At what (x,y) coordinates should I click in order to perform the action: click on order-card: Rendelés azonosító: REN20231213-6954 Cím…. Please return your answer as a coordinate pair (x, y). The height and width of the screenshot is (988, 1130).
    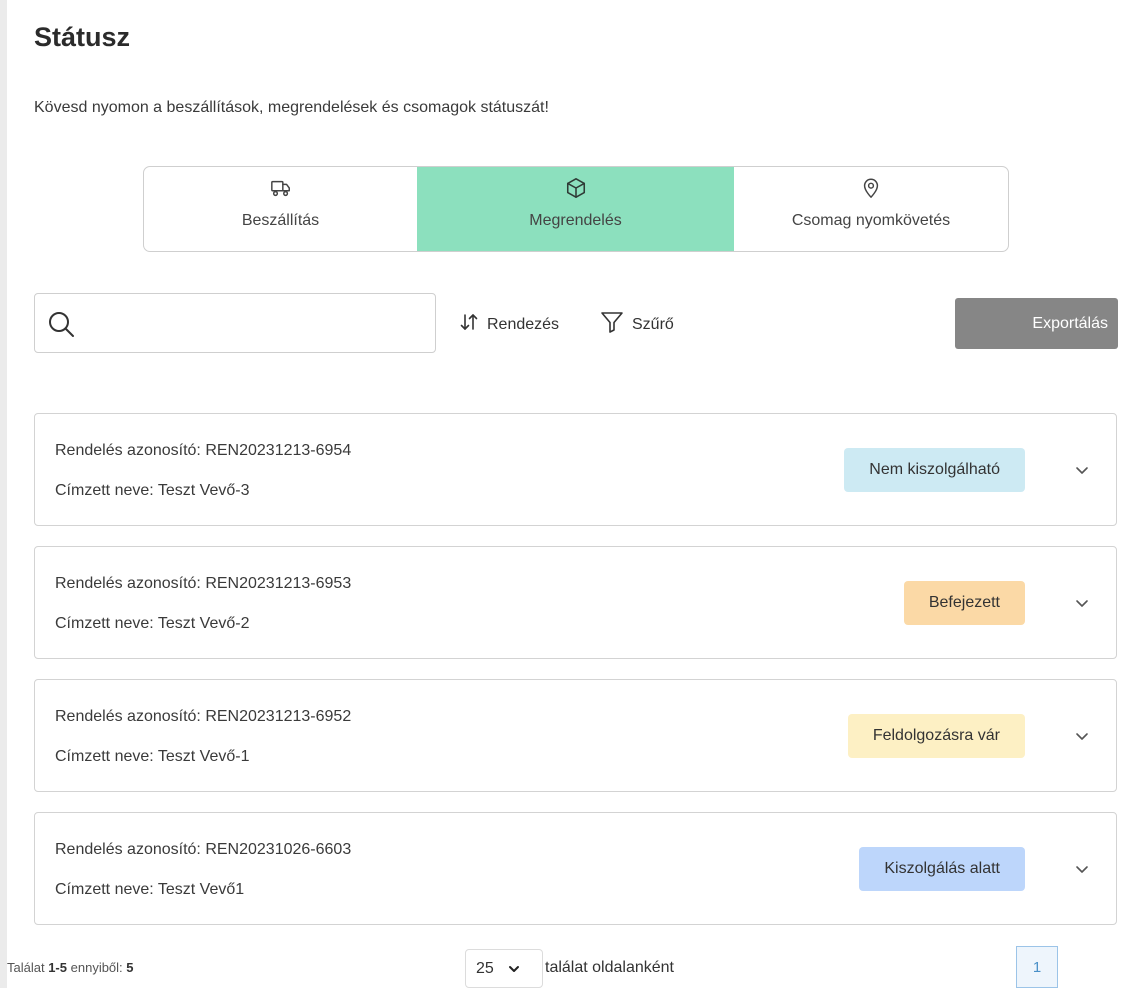
    Looking at the image, I should click on (575, 469).